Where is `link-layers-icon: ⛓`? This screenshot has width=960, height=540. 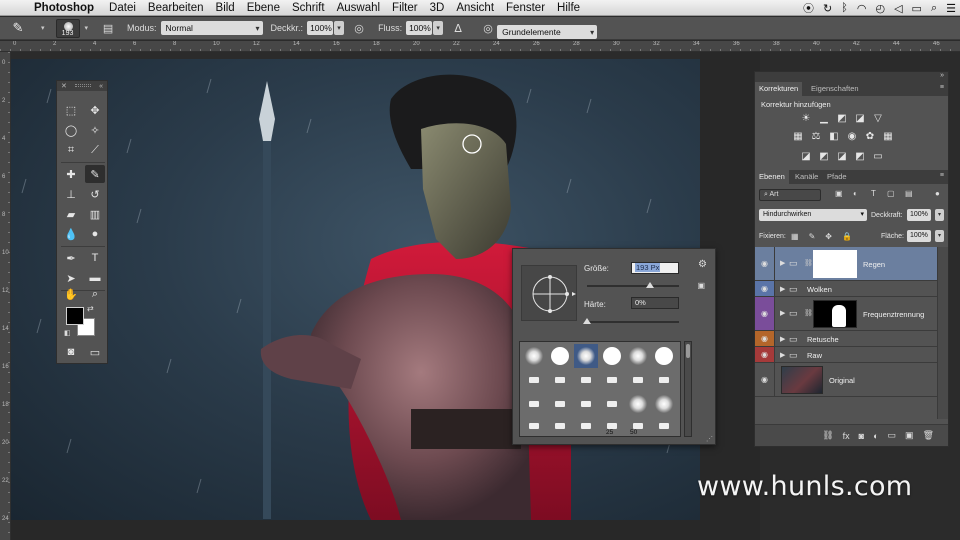
link-layers-icon: ⛓ is located at coordinates (827, 435).